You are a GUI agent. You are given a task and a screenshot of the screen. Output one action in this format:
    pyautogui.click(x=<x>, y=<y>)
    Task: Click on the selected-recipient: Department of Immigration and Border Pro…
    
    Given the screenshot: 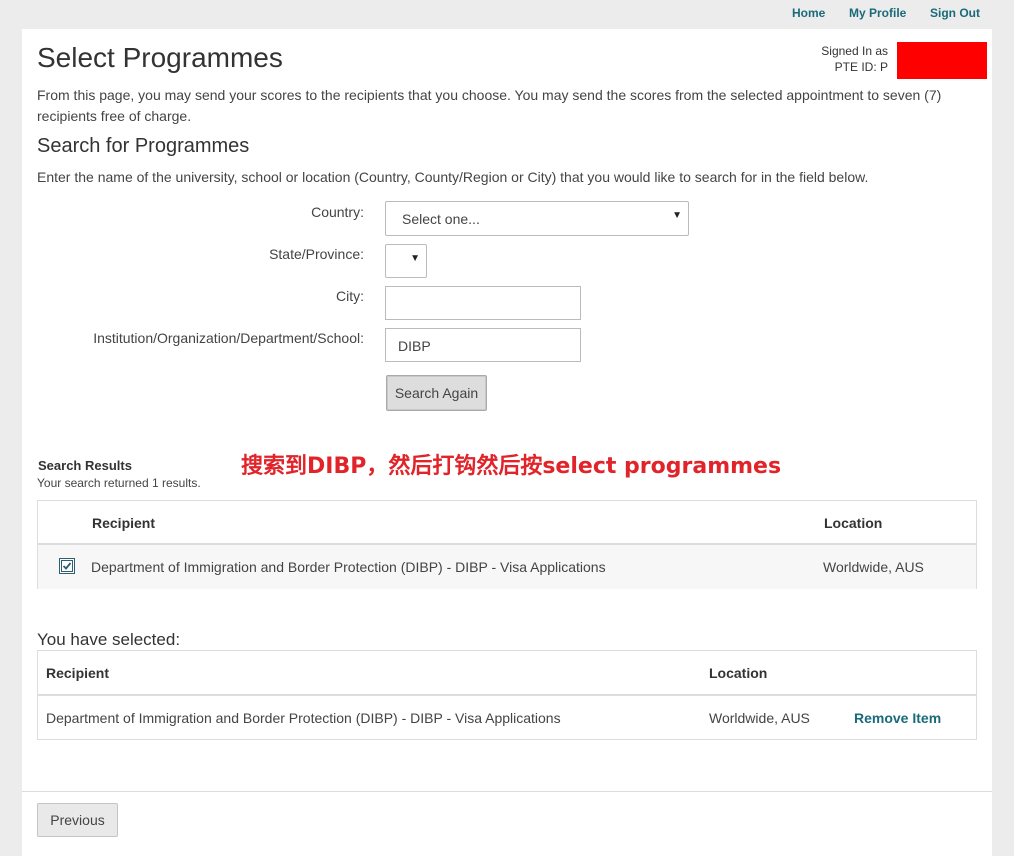 What is the action you would take?
    pyautogui.click(x=303, y=718)
    